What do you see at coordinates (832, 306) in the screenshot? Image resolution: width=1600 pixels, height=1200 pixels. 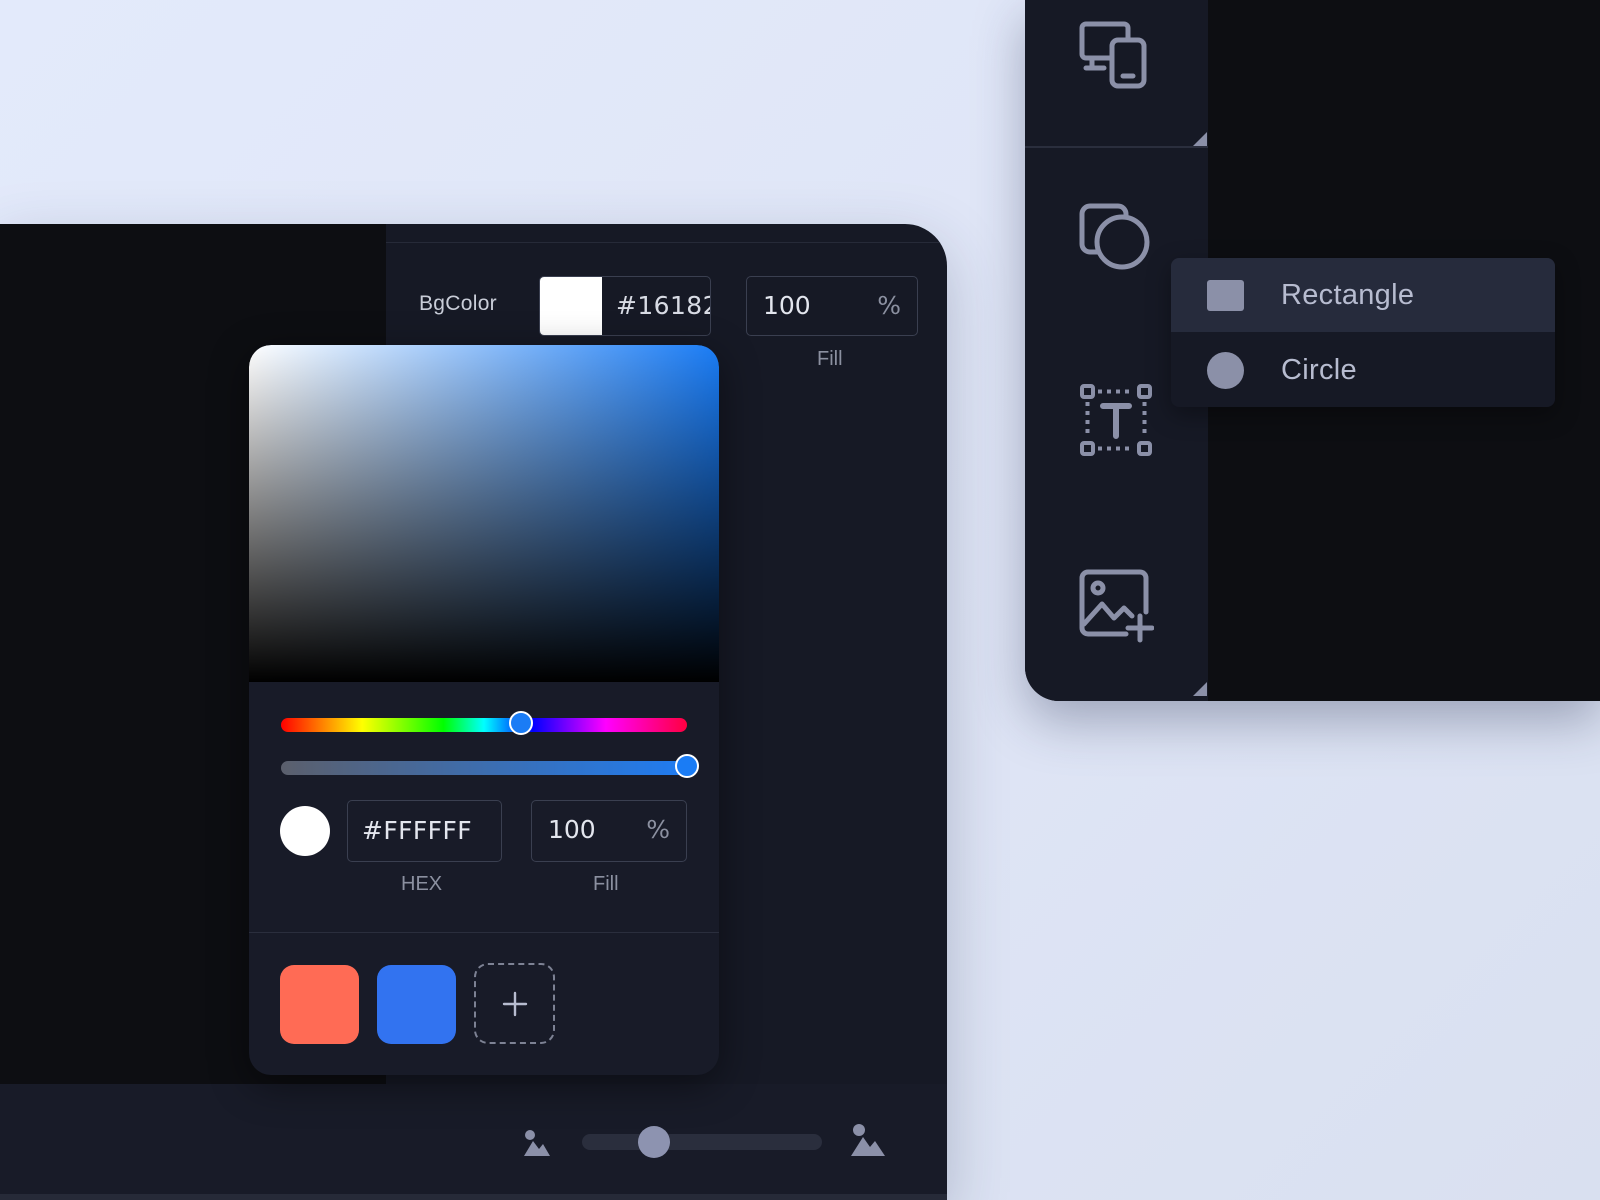 I see `bgcolor-fill-input: 100 %` at bounding box center [832, 306].